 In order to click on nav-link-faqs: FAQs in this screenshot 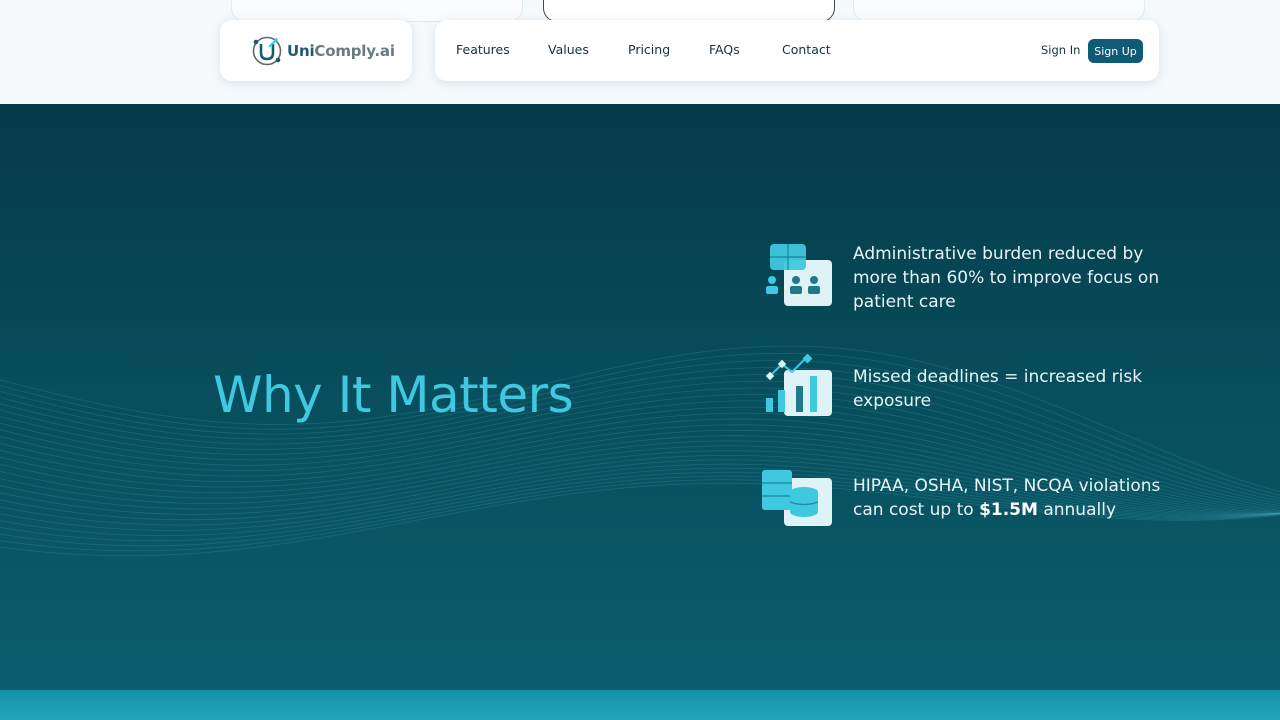, I will do `click(724, 49)`.